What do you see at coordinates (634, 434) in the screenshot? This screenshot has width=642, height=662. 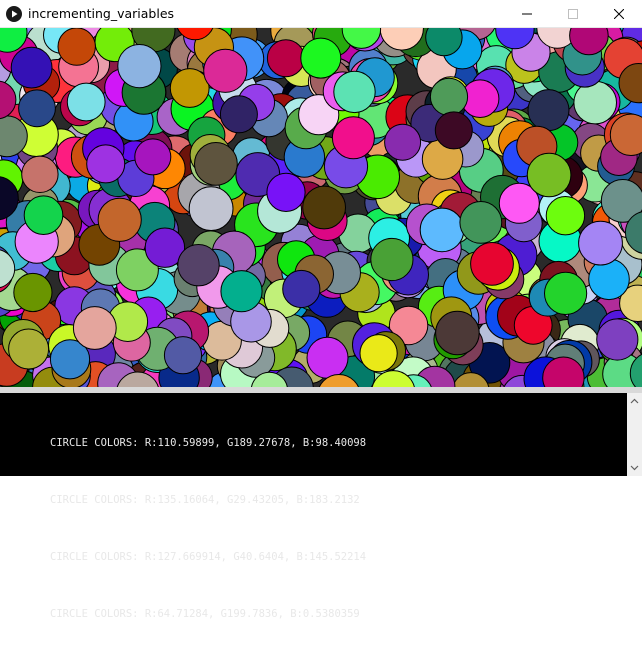 I see `console-scrollbar` at bounding box center [634, 434].